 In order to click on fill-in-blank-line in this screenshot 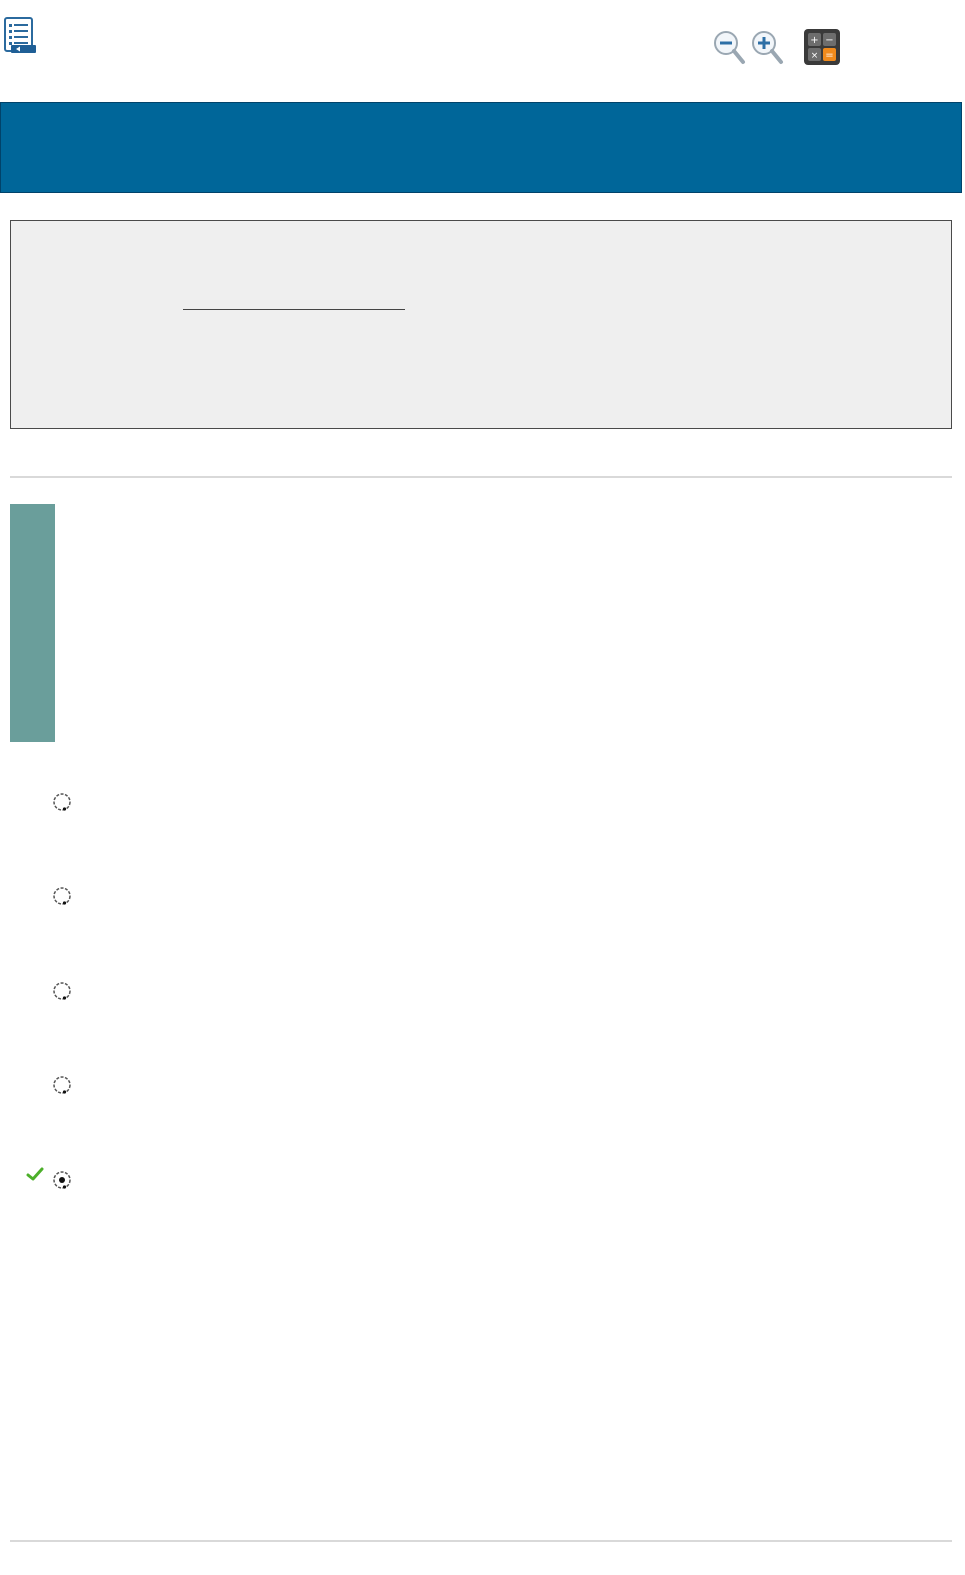, I will do `click(294, 309)`.